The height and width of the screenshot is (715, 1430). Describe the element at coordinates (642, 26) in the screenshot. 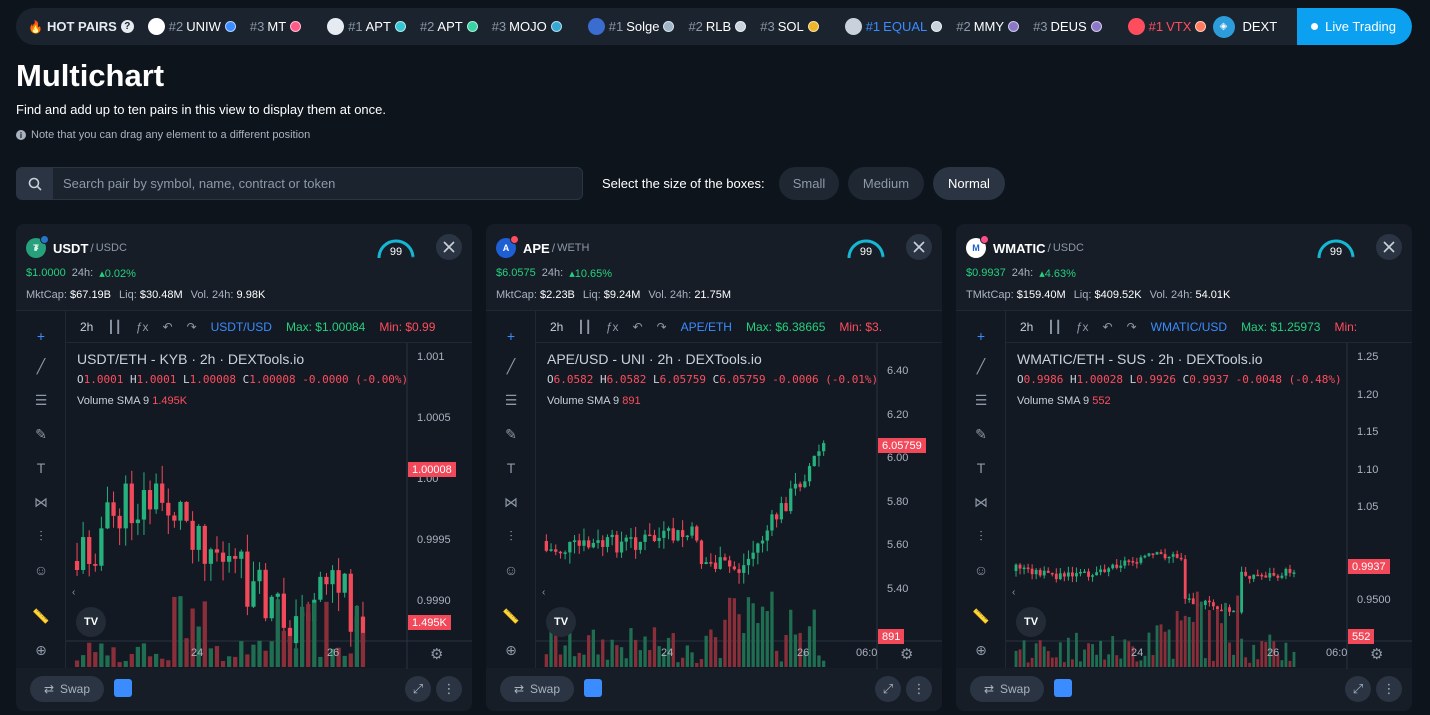

I see `ticker-item: #1 Solge` at that location.